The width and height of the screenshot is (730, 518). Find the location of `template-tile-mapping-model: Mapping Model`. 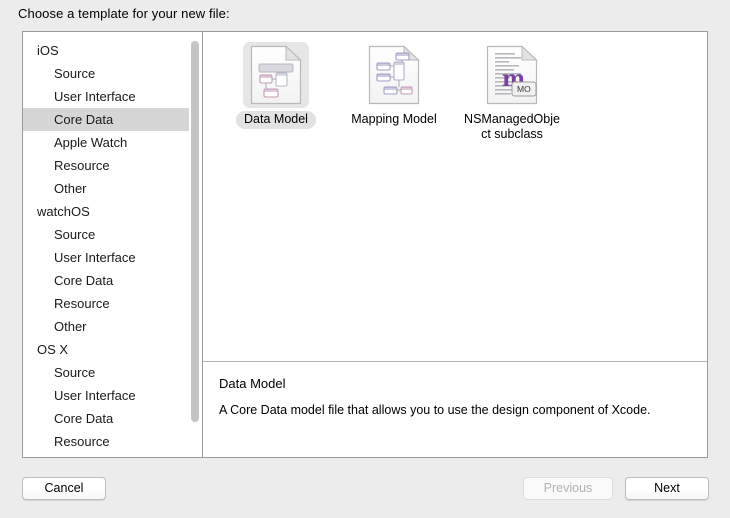

template-tile-mapping-model: Mapping Model is located at coordinates (394, 84).